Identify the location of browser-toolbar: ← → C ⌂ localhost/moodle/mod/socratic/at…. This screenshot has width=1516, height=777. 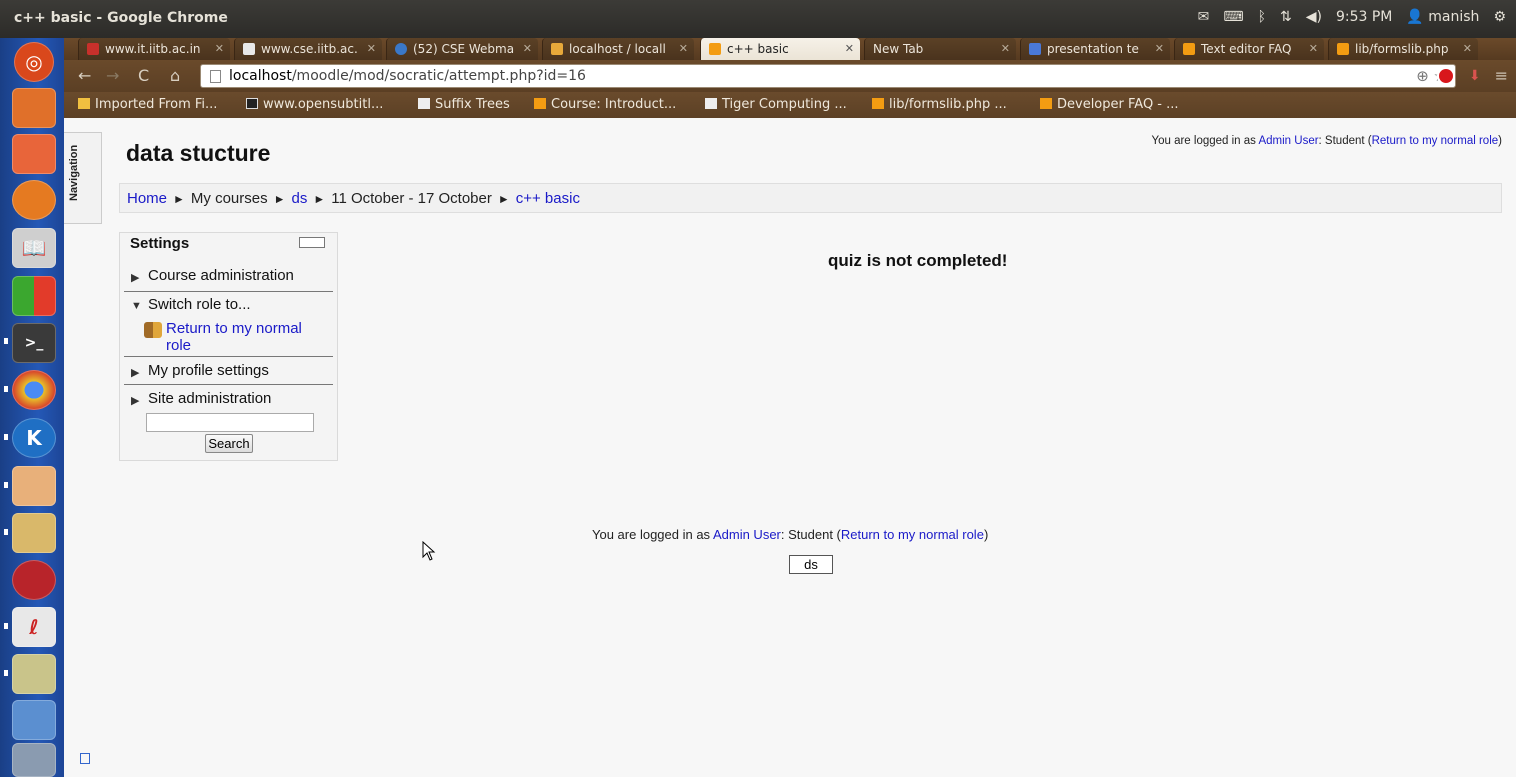
(790, 76).